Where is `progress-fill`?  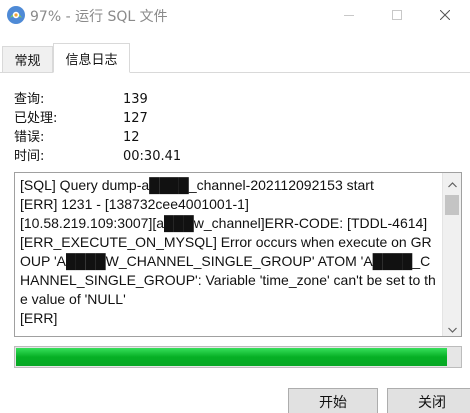 progress-fill is located at coordinates (231, 357).